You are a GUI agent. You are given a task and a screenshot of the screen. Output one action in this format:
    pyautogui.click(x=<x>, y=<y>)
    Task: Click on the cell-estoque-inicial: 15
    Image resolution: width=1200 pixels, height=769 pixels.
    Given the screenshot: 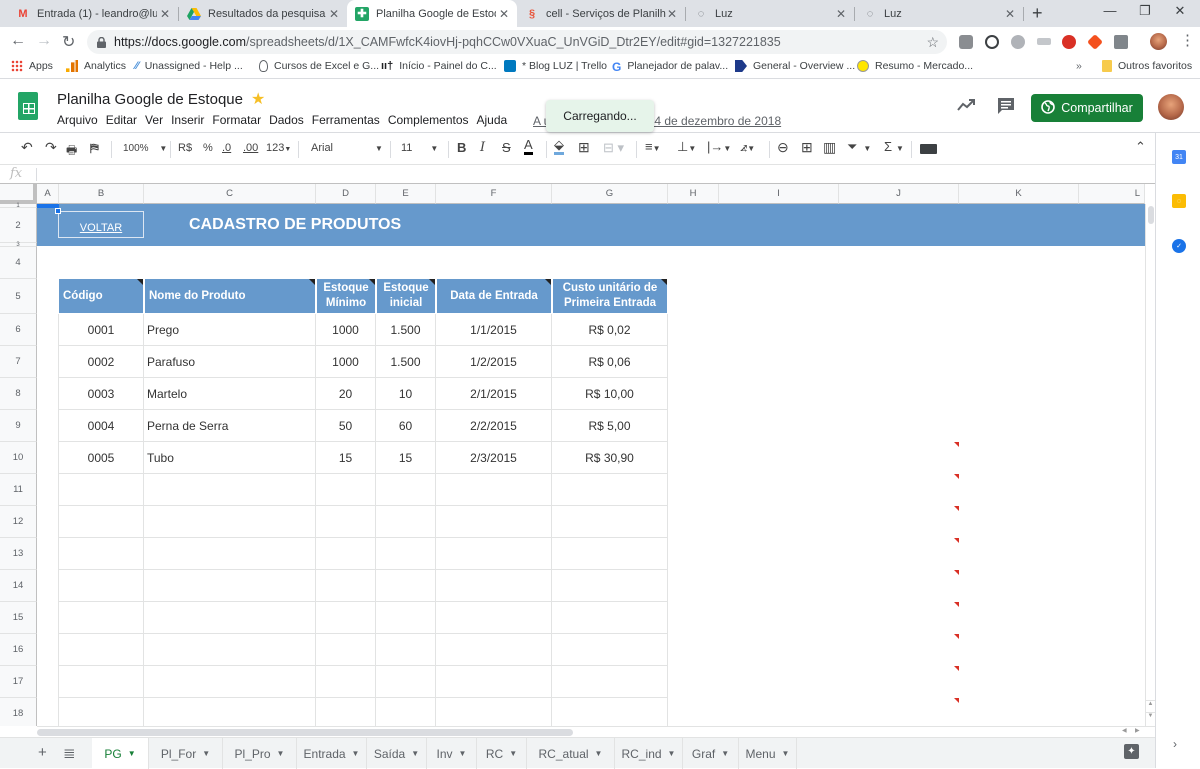 What is the action you would take?
    pyautogui.click(x=406, y=458)
    